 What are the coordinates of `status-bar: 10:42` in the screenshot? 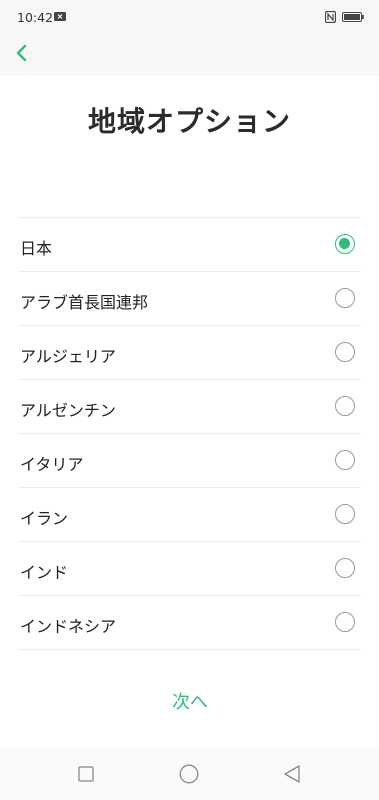 It's located at (189, 18).